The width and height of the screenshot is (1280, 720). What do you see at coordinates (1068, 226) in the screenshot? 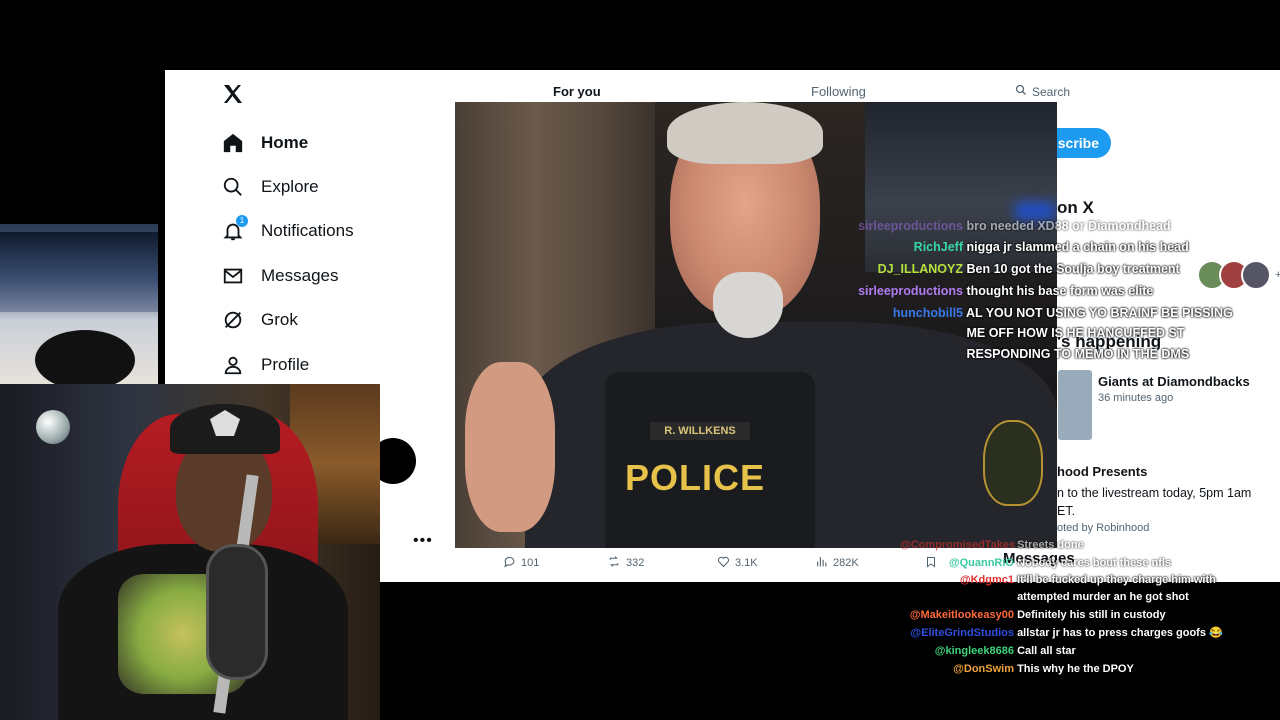
I see `chat-text: bro needed XD88 or Diamondhead` at bounding box center [1068, 226].